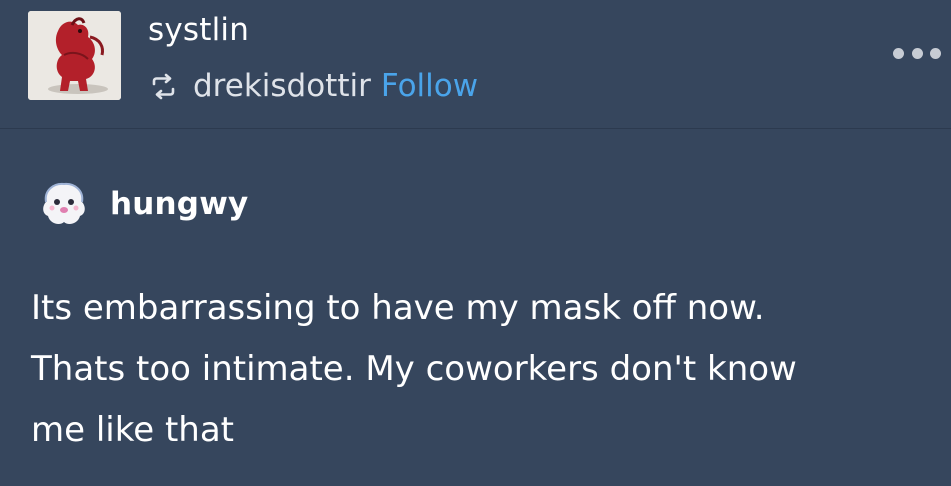 This screenshot has height=486, width=951. What do you see at coordinates (198, 30) in the screenshot?
I see `blog-username: systlin` at bounding box center [198, 30].